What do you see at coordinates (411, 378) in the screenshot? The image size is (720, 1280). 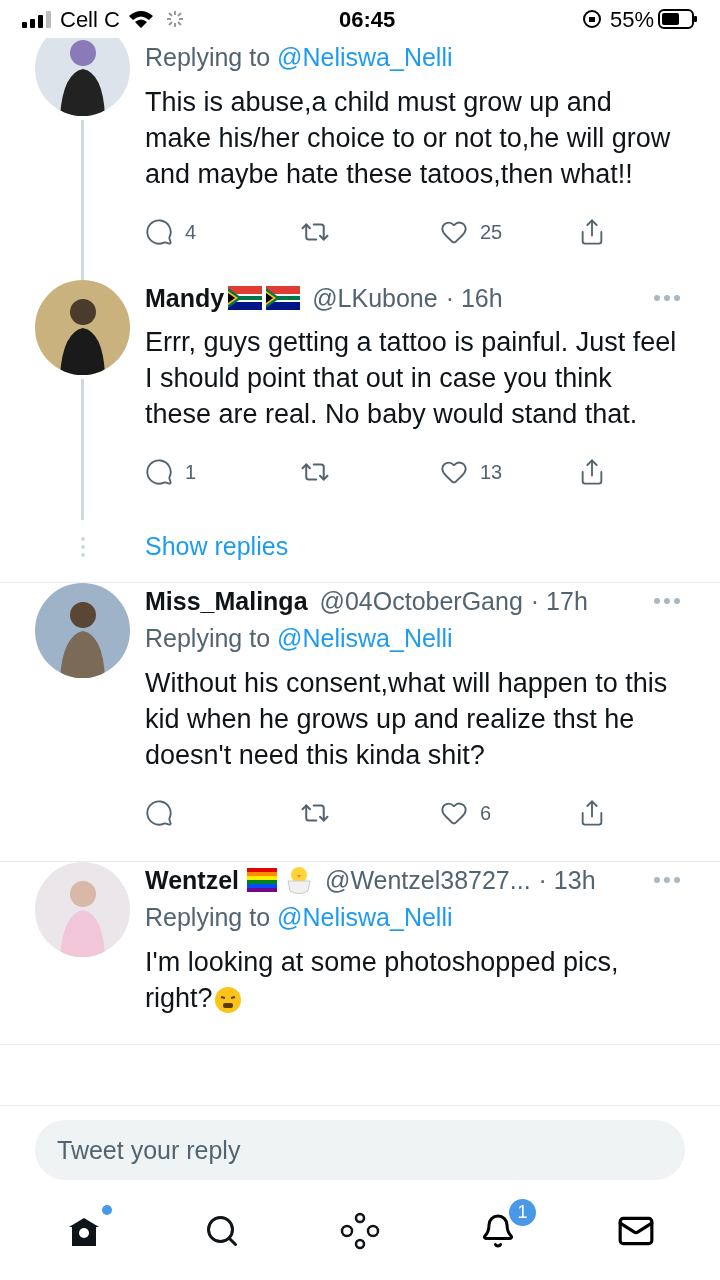 I see `tweet-text: Errr, guys getting a tattoo is painful. Just feel I should point that out in case you think these are real. No baby would stand that.` at bounding box center [411, 378].